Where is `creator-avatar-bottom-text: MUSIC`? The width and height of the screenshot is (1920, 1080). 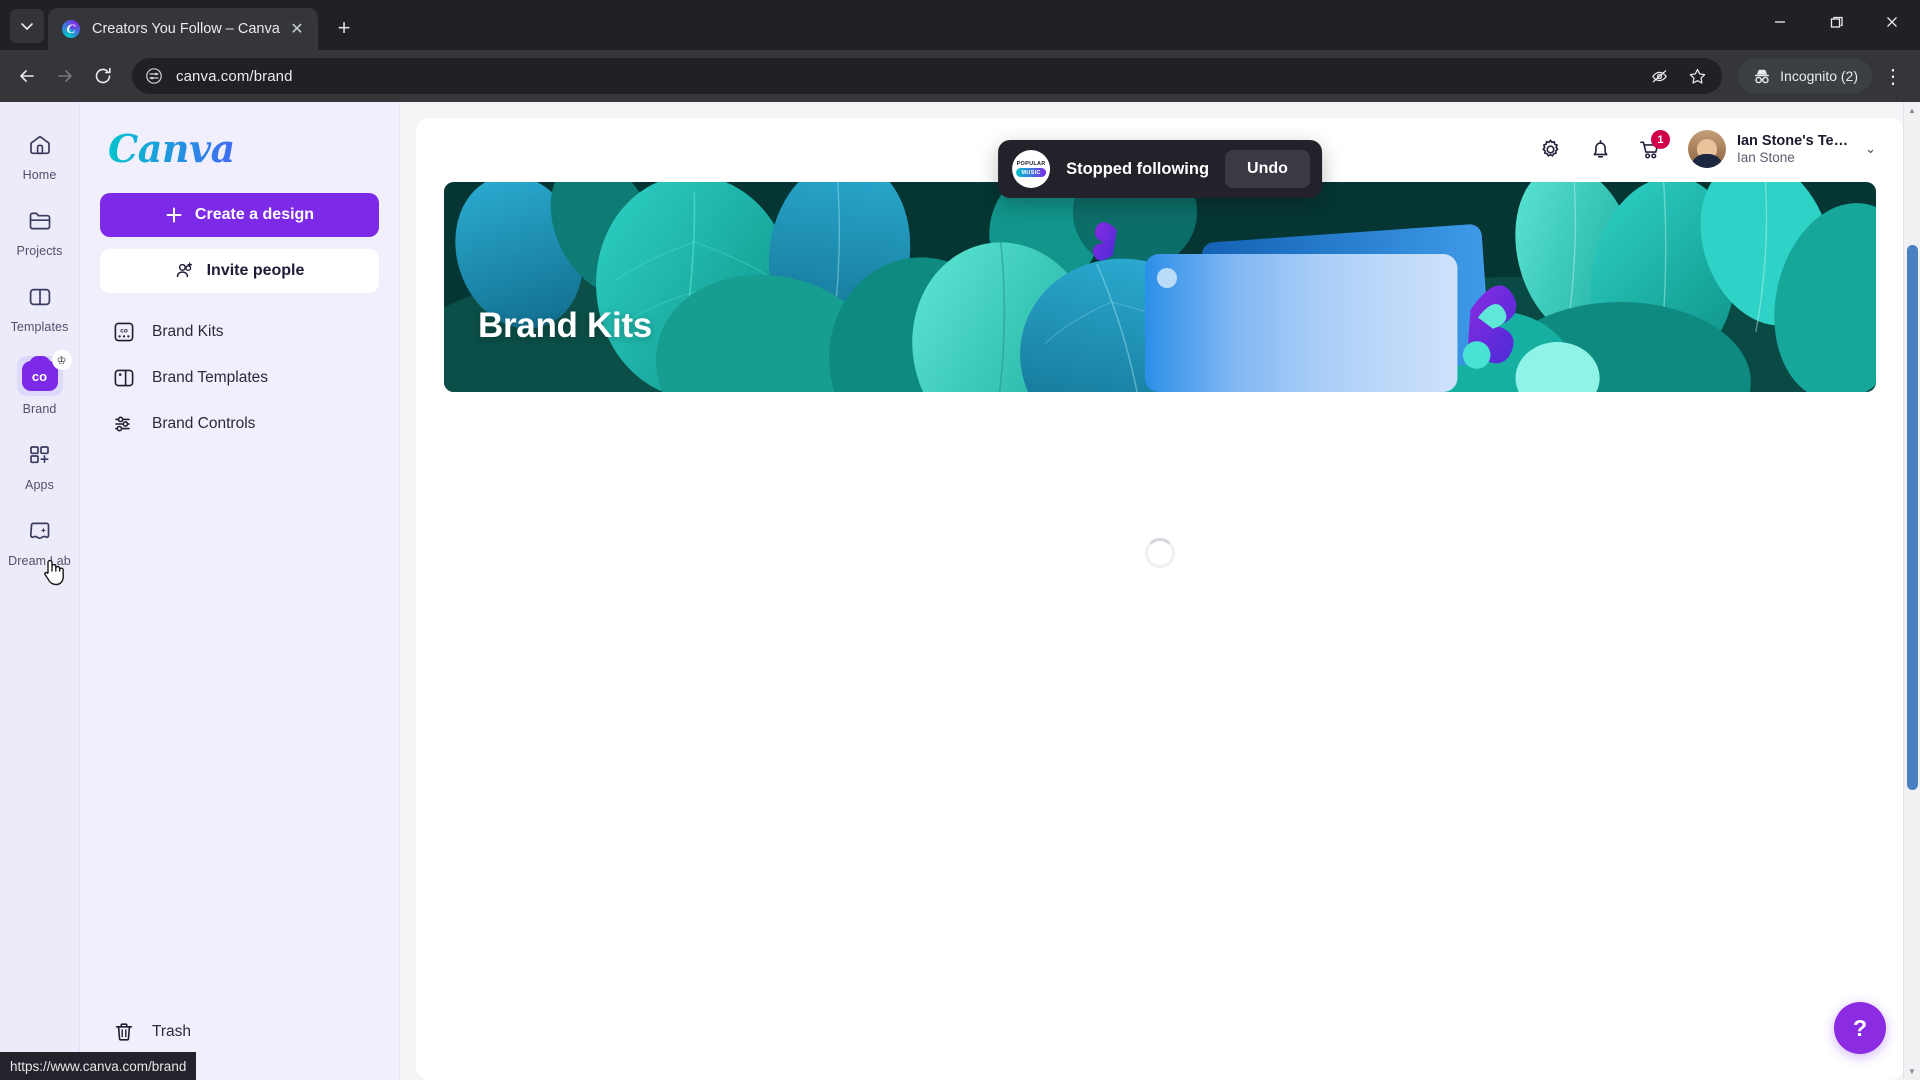
creator-avatar-bottom-text: MUSIC is located at coordinates (1031, 172).